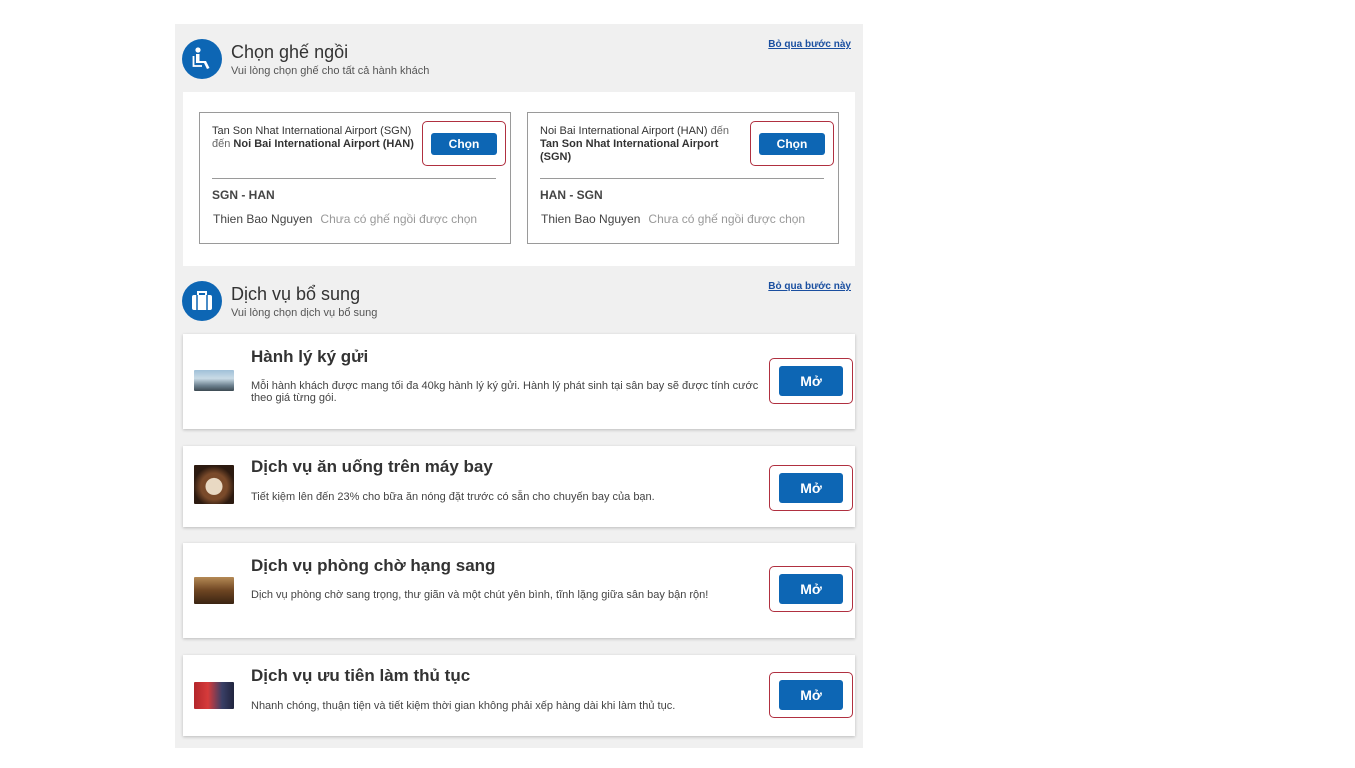  Describe the element at coordinates (214, 695) in the screenshot. I see `priority-checkin-photo` at that location.